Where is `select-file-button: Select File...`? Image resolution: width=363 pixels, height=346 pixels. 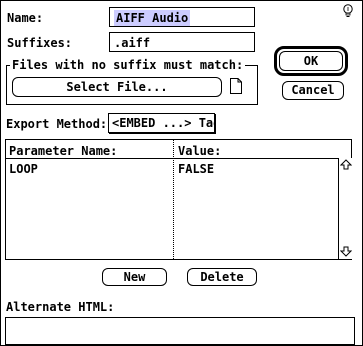 select-file-button: Select File... is located at coordinates (117, 87).